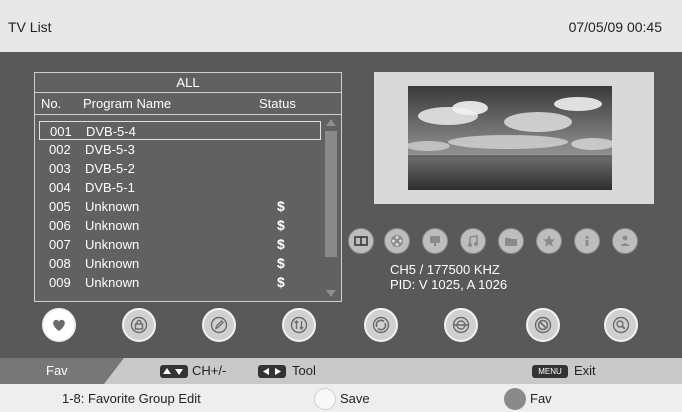 The width and height of the screenshot is (682, 412). Describe the element at coordinates (139, 325) in the screenshot. I see `lock-icon` at that location.